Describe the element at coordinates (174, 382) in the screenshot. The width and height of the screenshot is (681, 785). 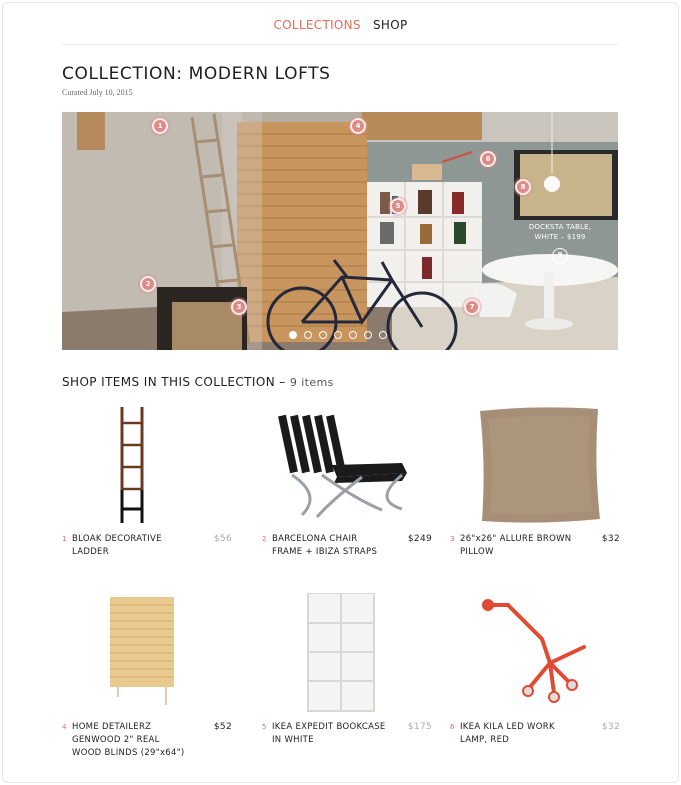
I see `section-title: SHOP ITEMS IN THIS COLLECTION –` at that location.